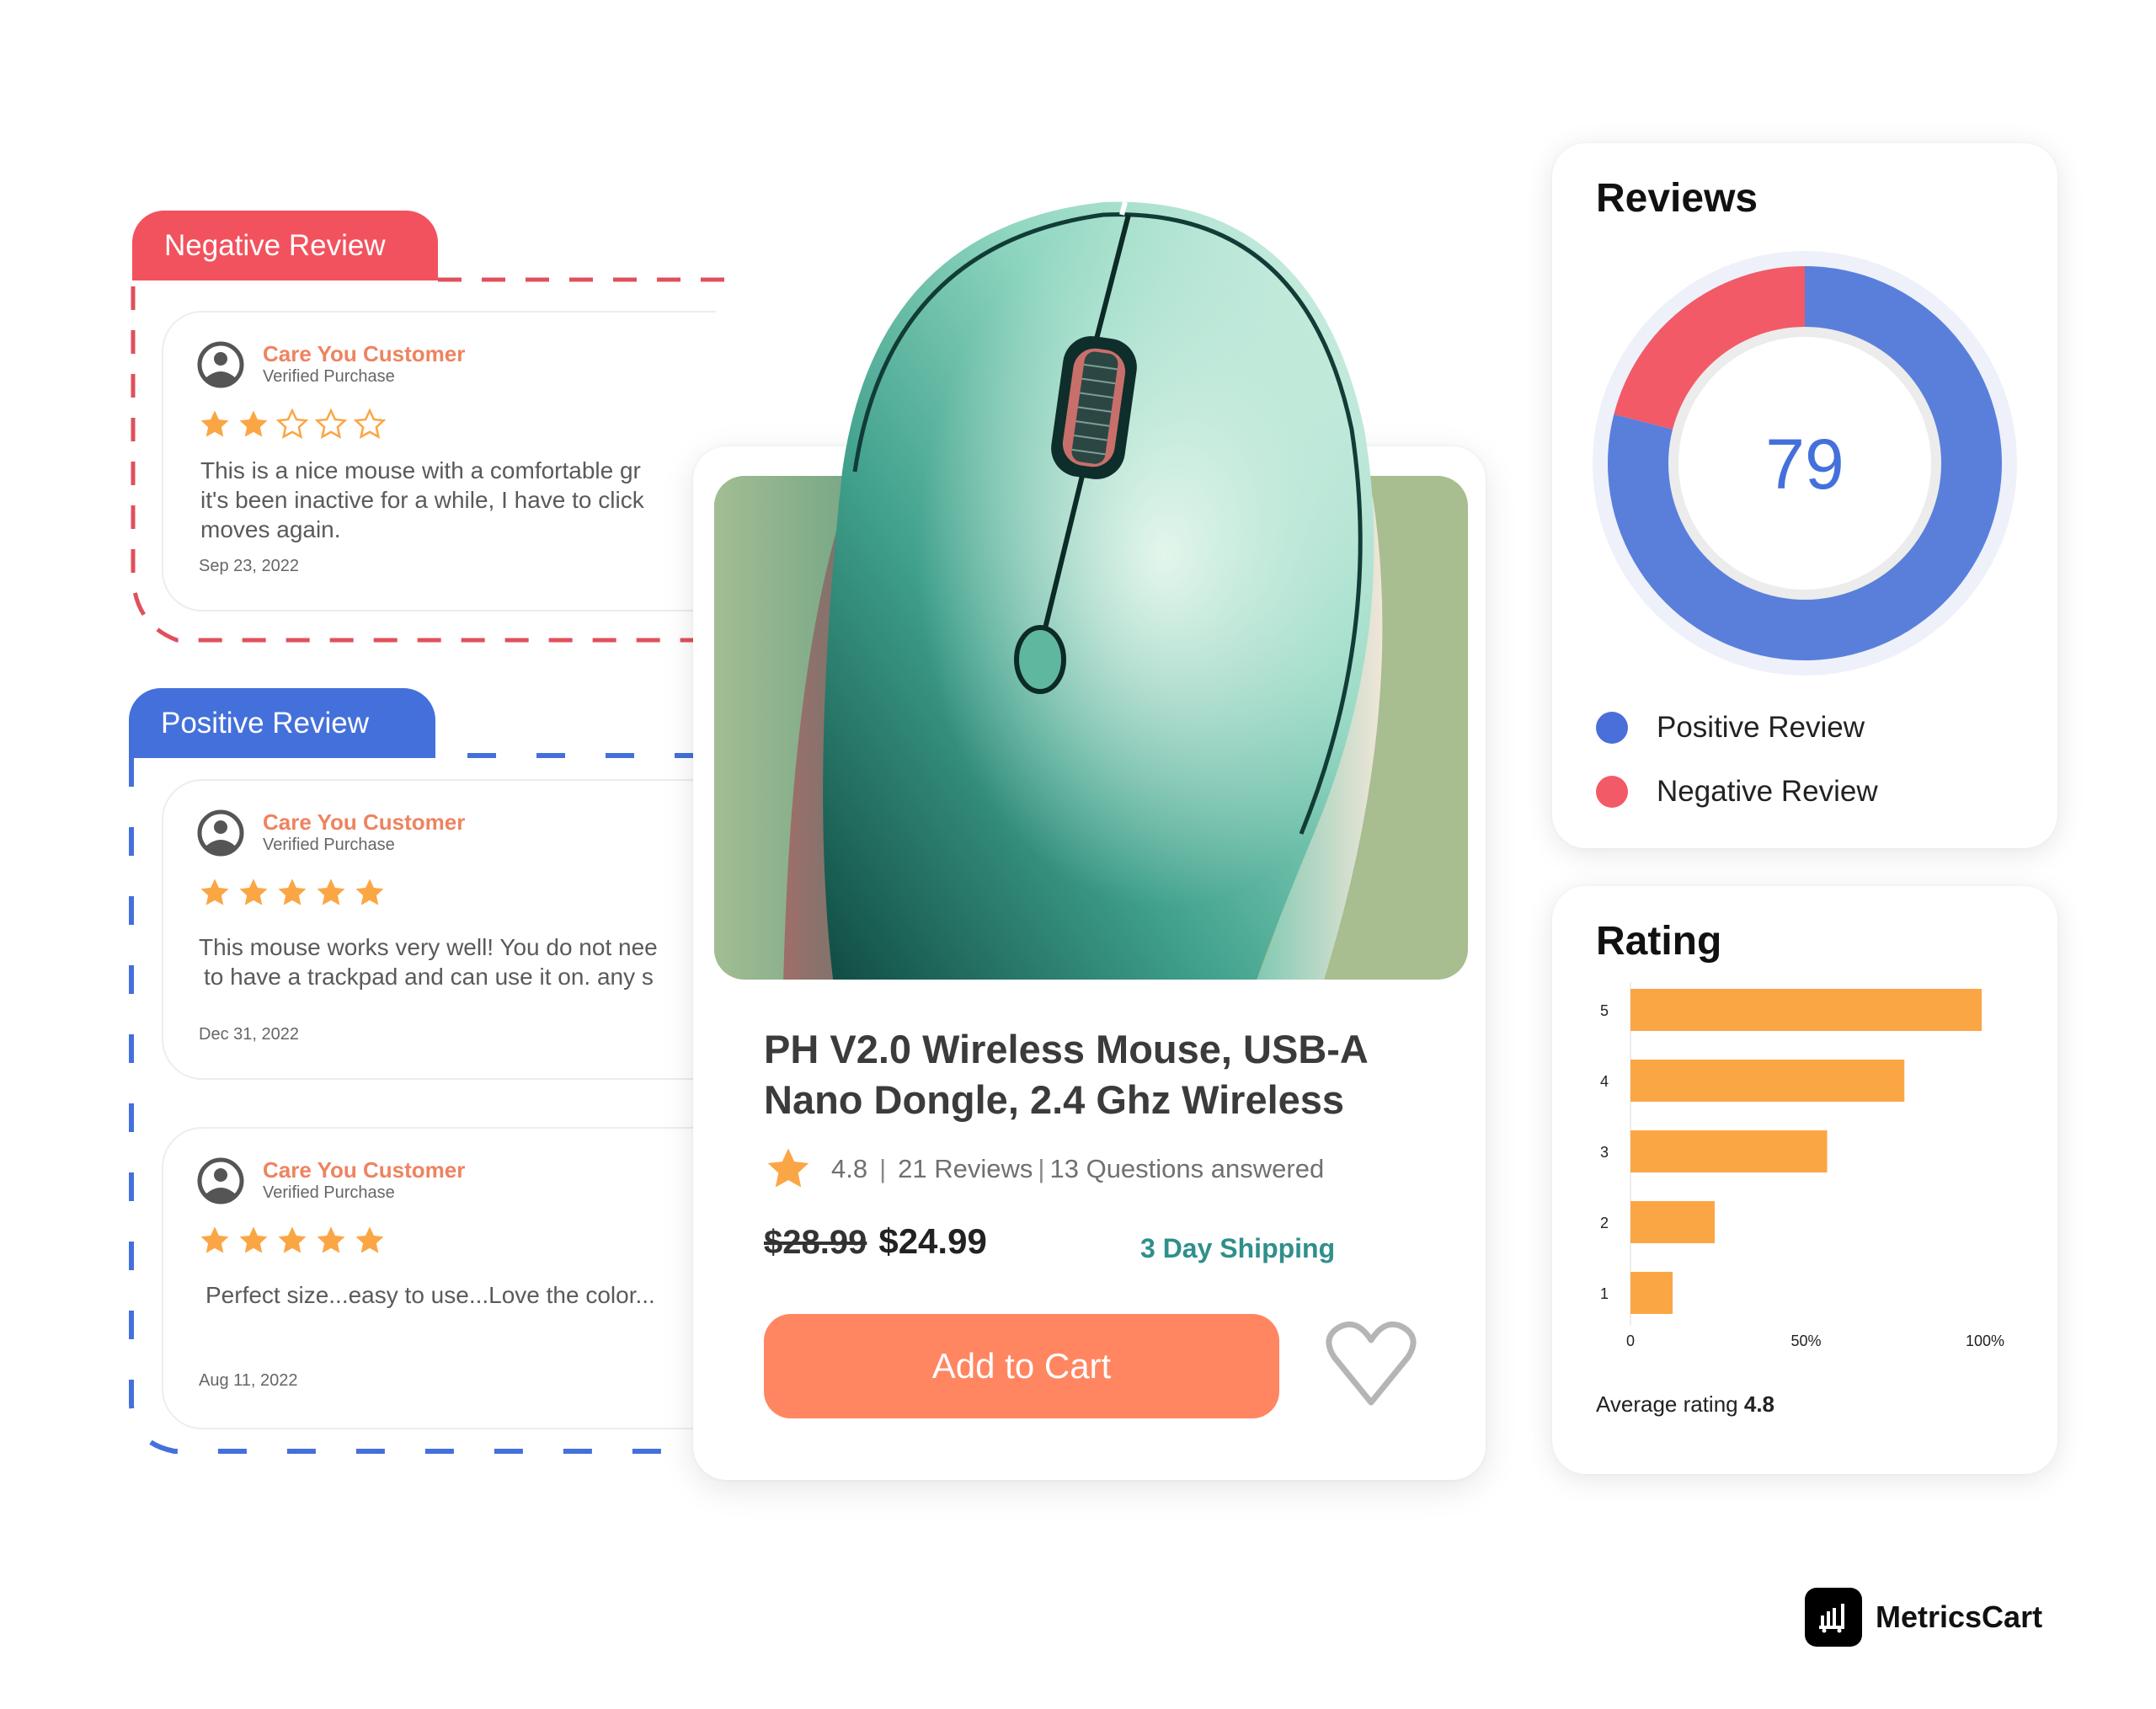  What do you see at coordinates (932, 1241) in the screenshot?
I see `sale-price: $24.99` at bounding box center [932, 1241].